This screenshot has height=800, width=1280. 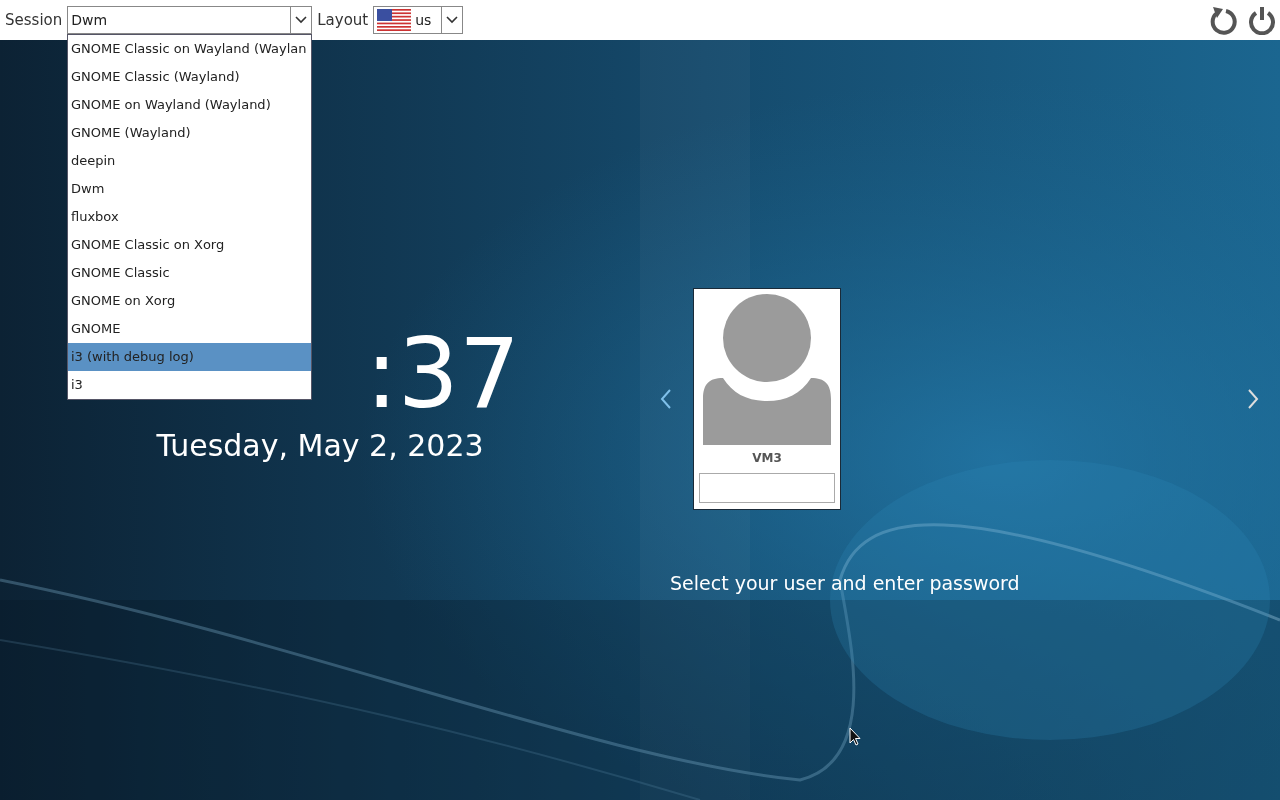 I want to click on menu-item: fluxbox, so click(x=189, y=217).